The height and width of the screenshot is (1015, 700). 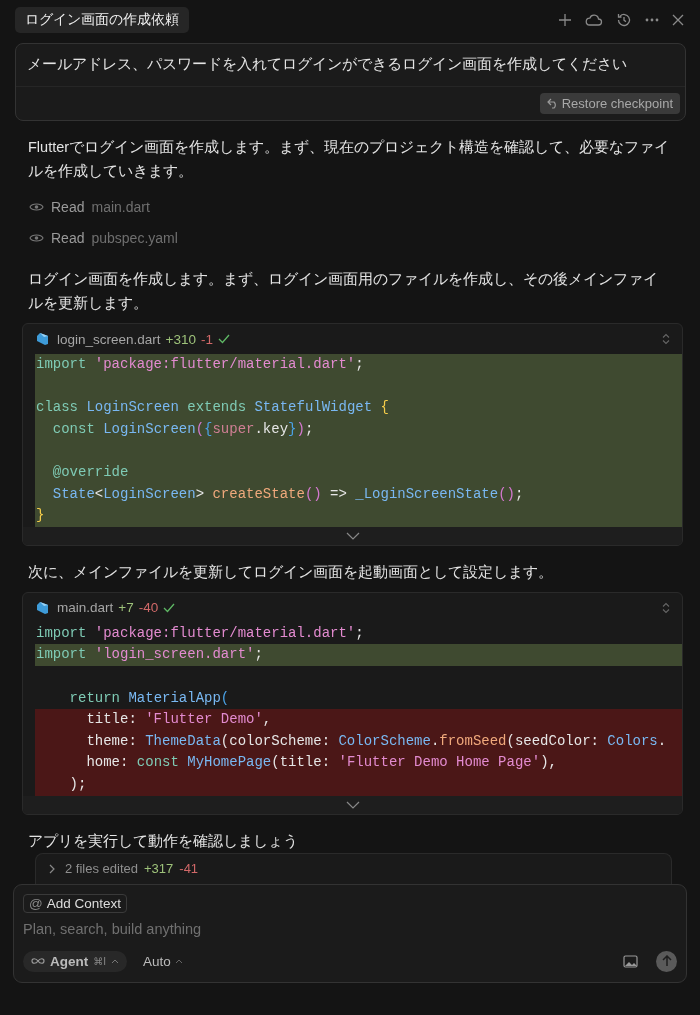 I want to click on infinity-icon, so click(x=38, y=961).